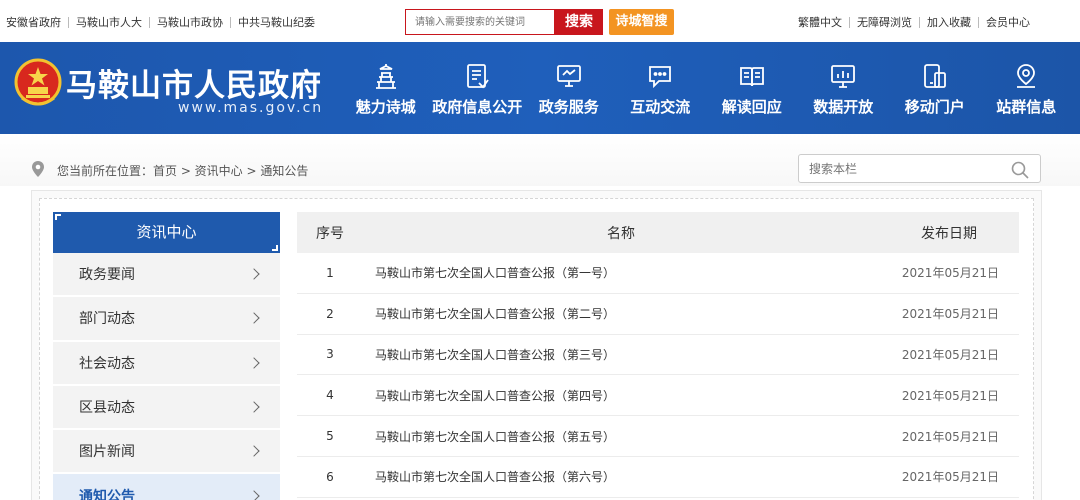 This screenshot has height=500, width=1080. Describe the element at coordinates (477, 107) in the screenshot. I see `nav-label: 政府信息公开` at that location.